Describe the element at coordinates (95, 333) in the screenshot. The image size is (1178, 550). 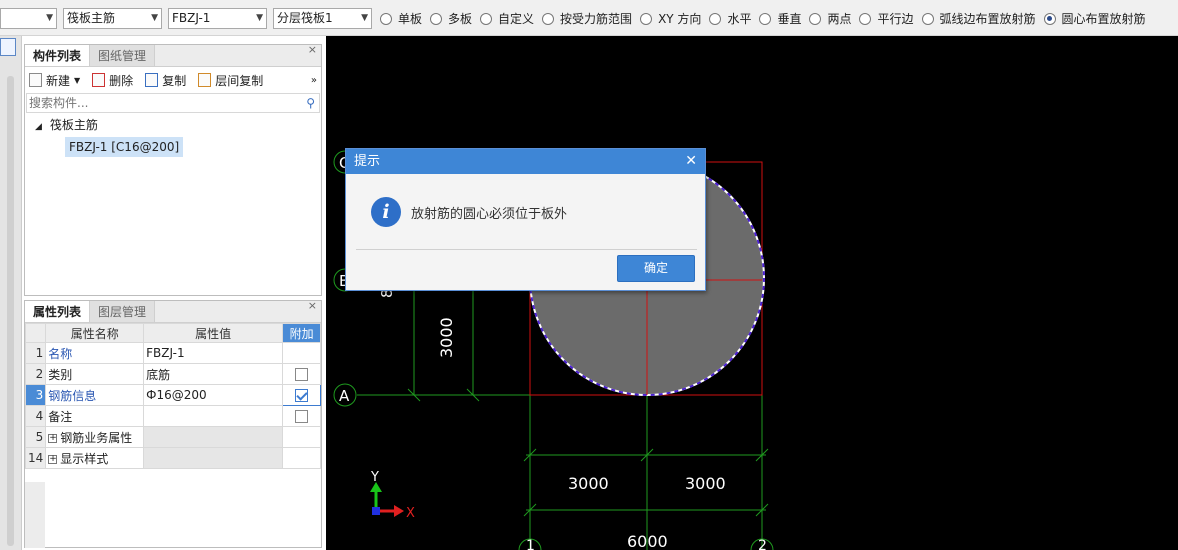
I see `col-header-name: 属性名称` at that location.